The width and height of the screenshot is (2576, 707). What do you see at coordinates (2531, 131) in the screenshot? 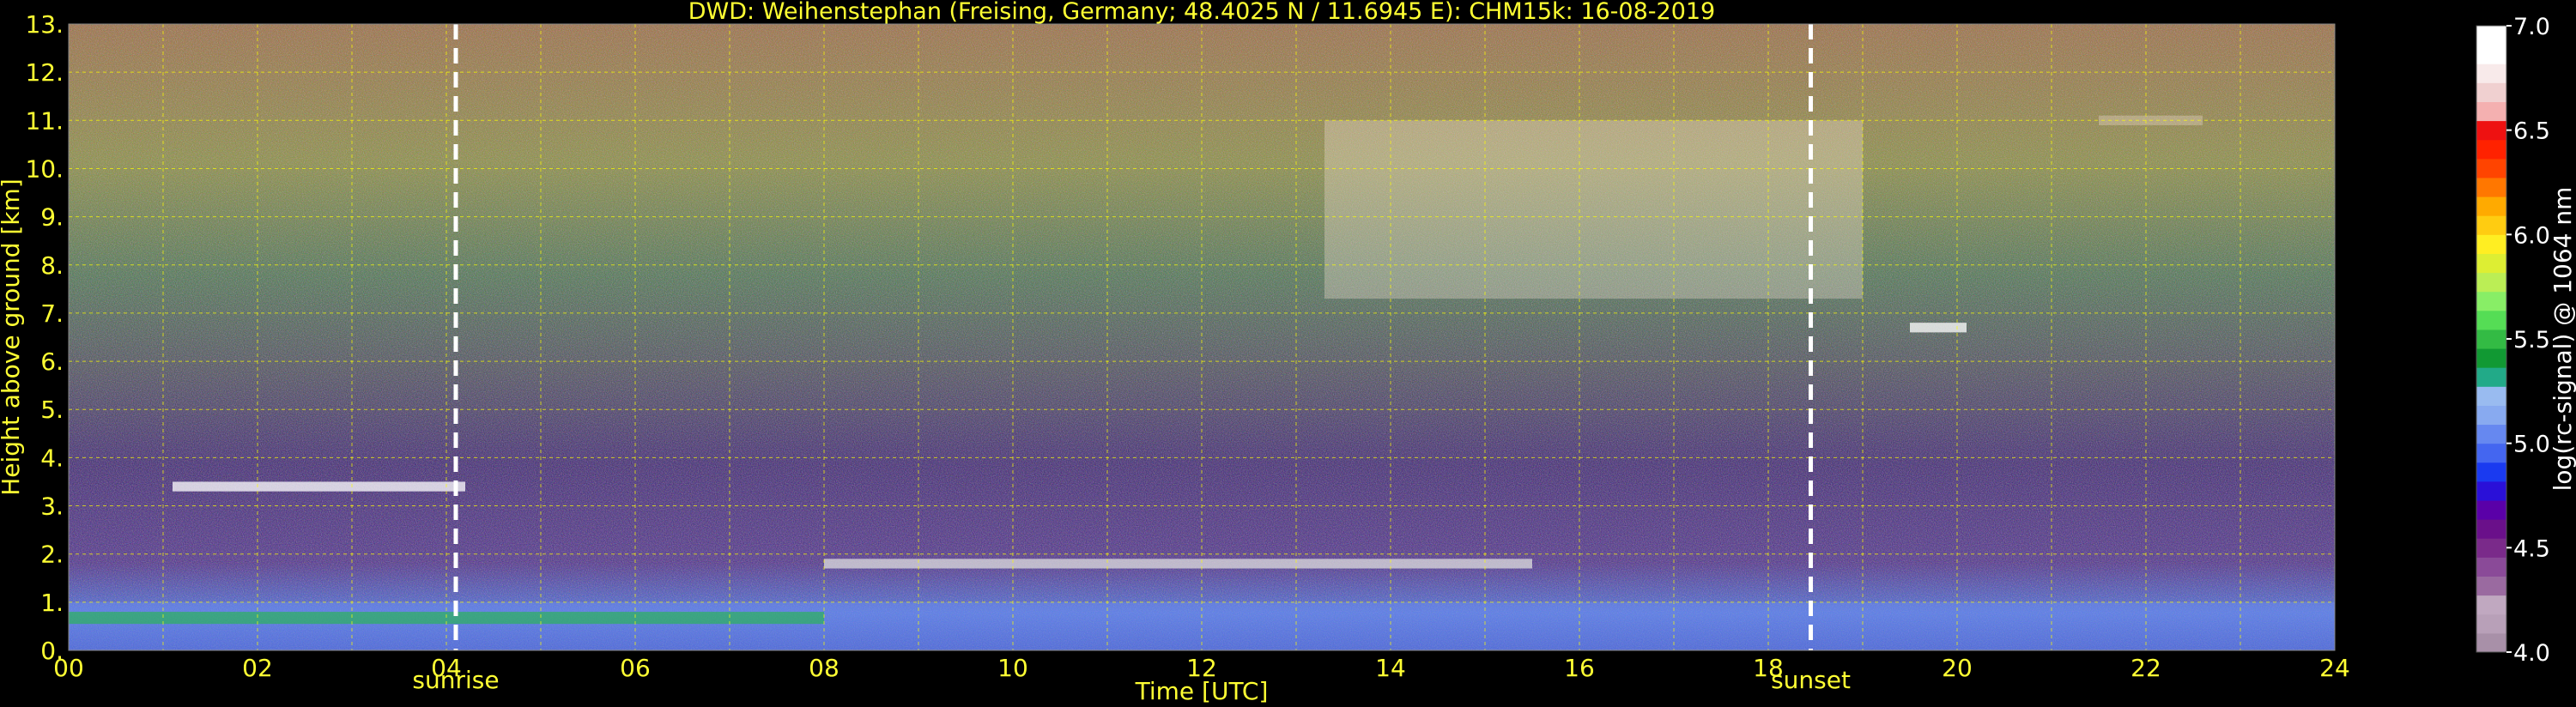
I see `colorbar-tick-label: 6.5` at bounding box center [2531, 131].